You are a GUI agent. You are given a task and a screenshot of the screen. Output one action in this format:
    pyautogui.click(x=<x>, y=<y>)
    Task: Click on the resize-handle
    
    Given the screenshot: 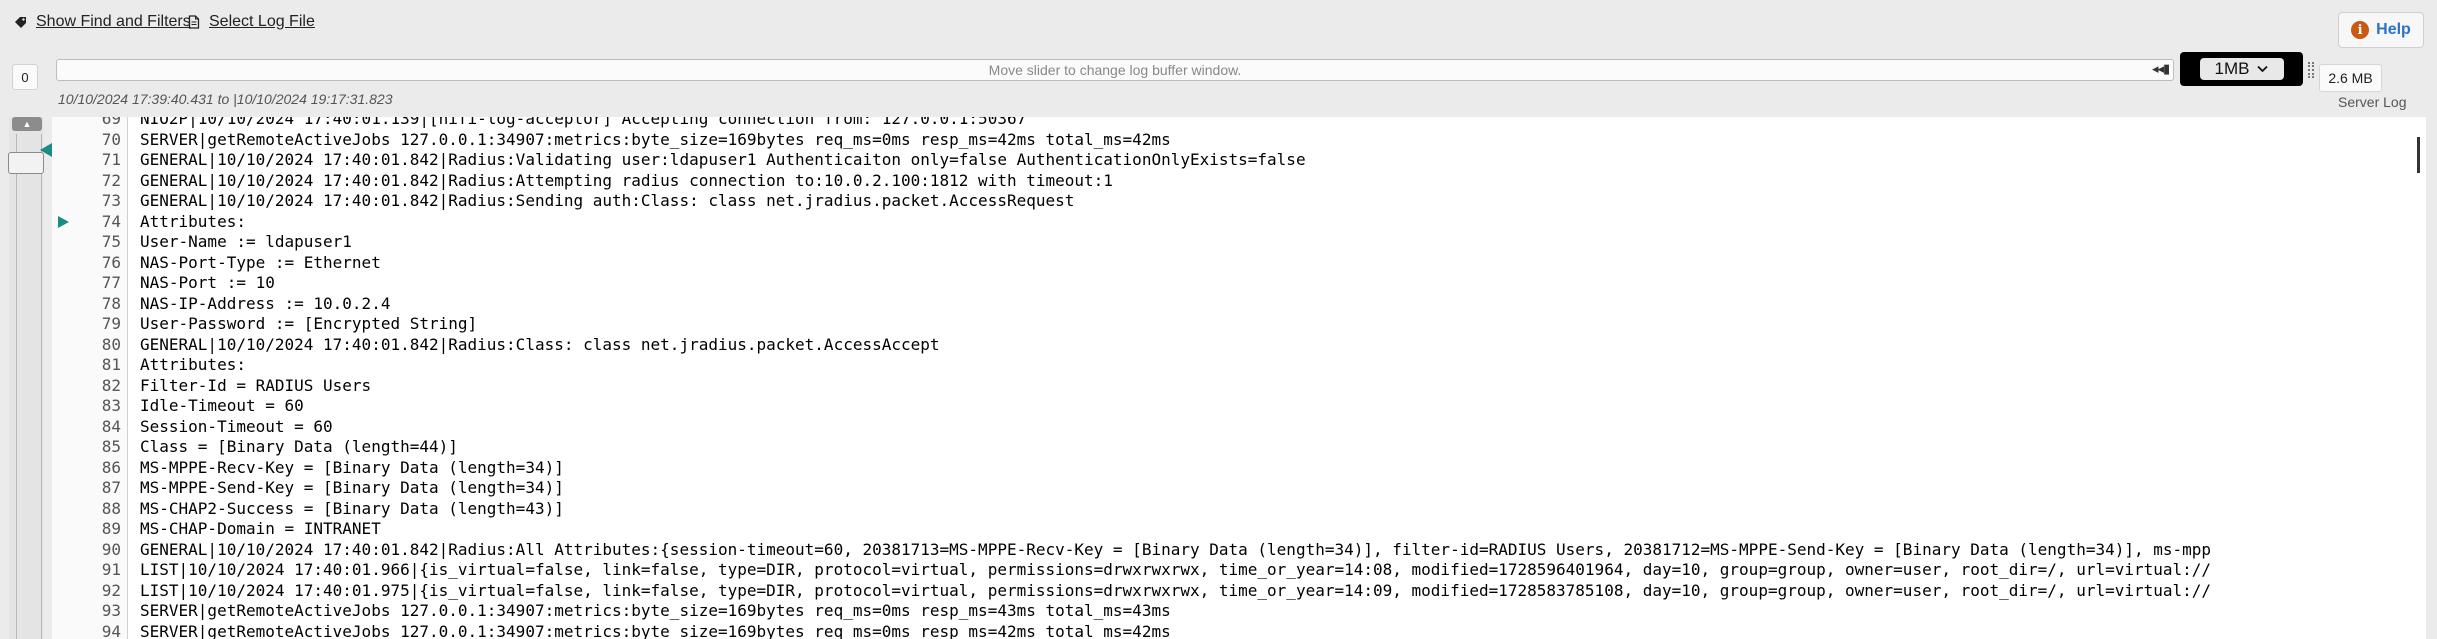 What is the action you would take?
    pyautogui.click(x=2311, y=70)
    